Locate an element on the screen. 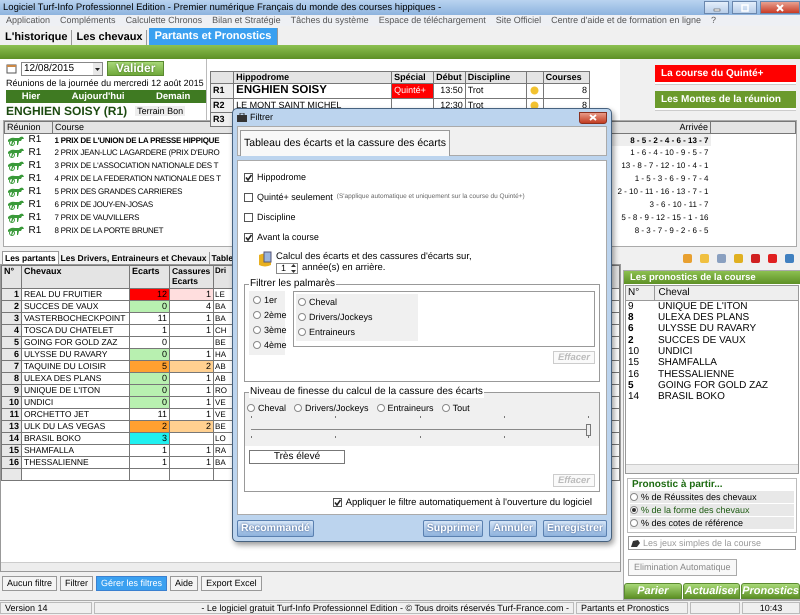  status-panel is located at coordinates (715, 608).